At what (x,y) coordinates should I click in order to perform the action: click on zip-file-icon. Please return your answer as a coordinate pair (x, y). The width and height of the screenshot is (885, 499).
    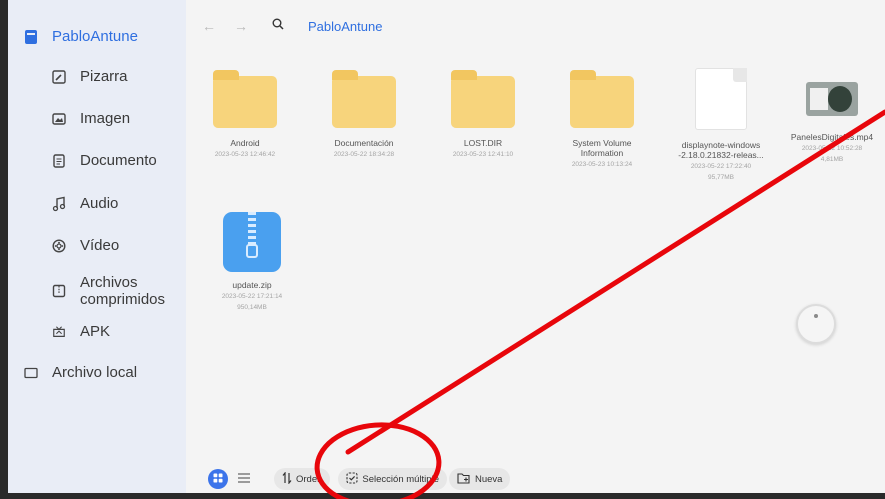
    Looking at the image, I should click on (252, 242).